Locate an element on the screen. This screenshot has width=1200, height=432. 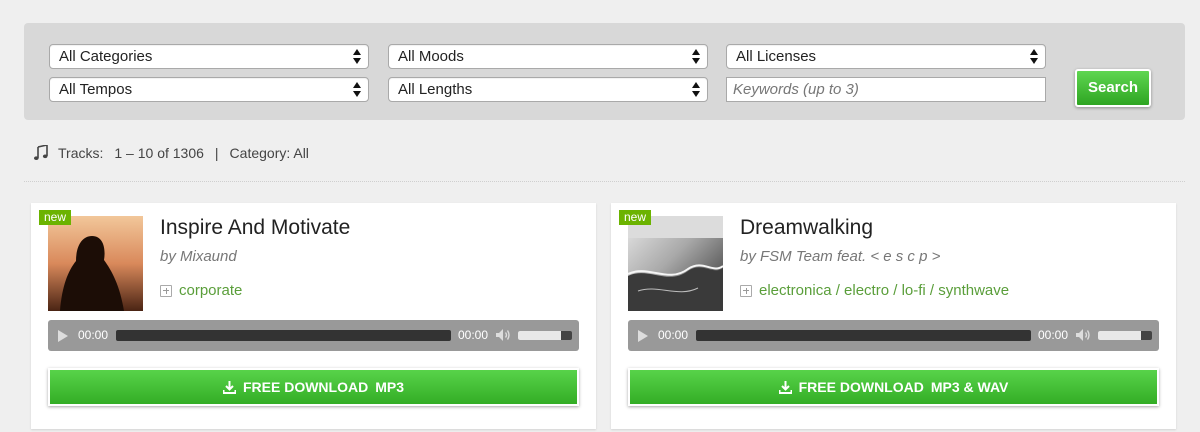
divider is located at coordinates (604, 181).